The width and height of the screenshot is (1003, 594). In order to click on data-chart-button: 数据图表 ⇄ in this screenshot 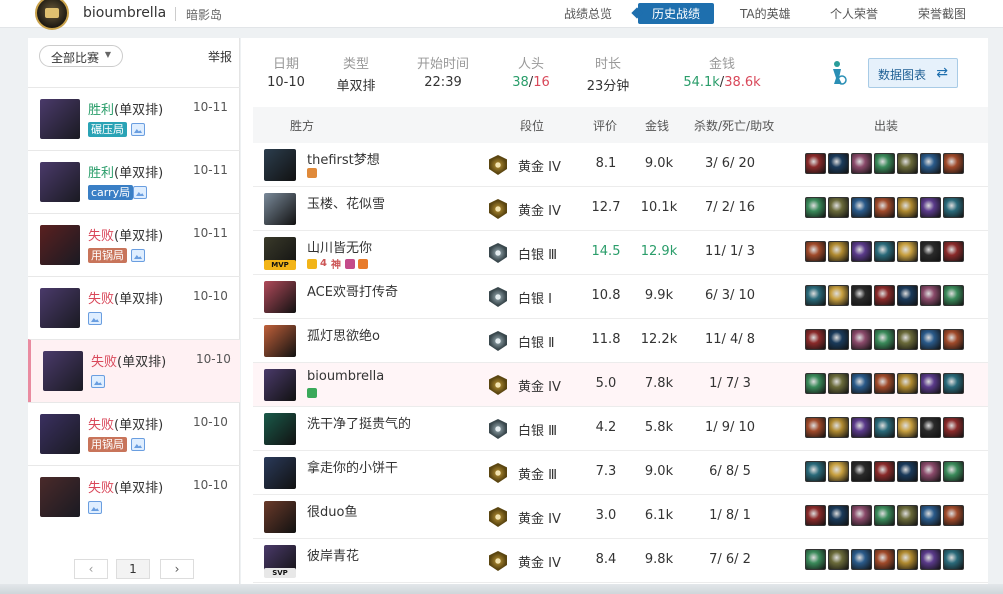, I will do `click(913, 73)`.